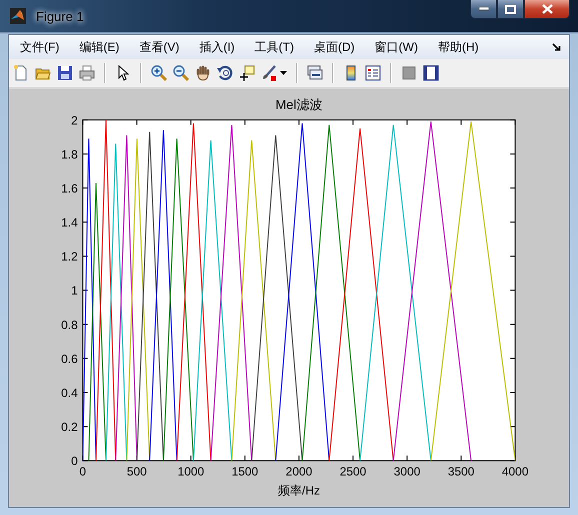 The height and width of the screenshot is (515, 578). I want to click on zoom-out-icon, so click(181, 73).